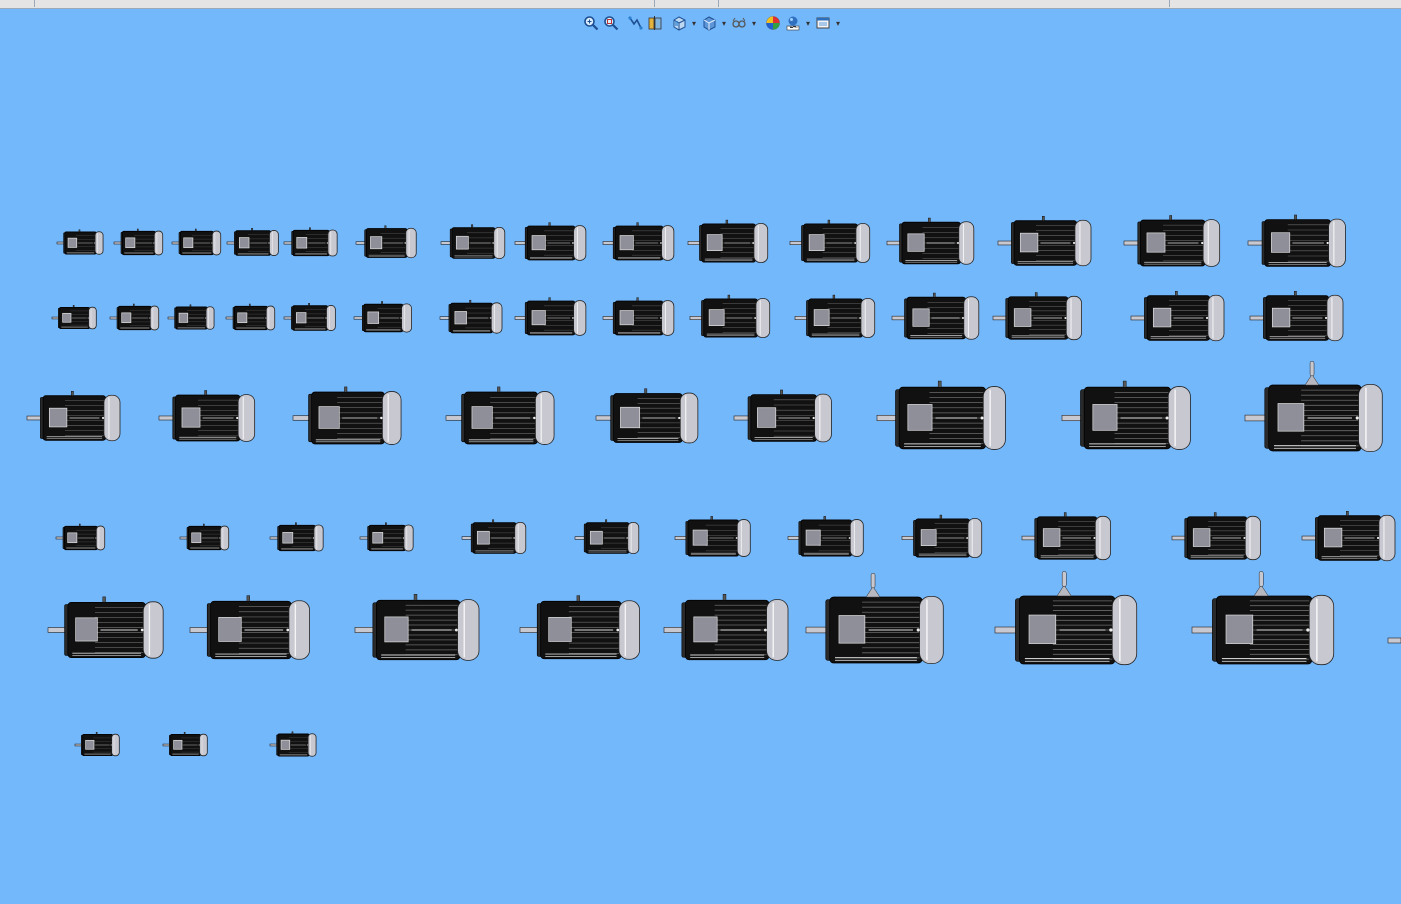  I want to click on view-orientation-icon, so click(679, 23).